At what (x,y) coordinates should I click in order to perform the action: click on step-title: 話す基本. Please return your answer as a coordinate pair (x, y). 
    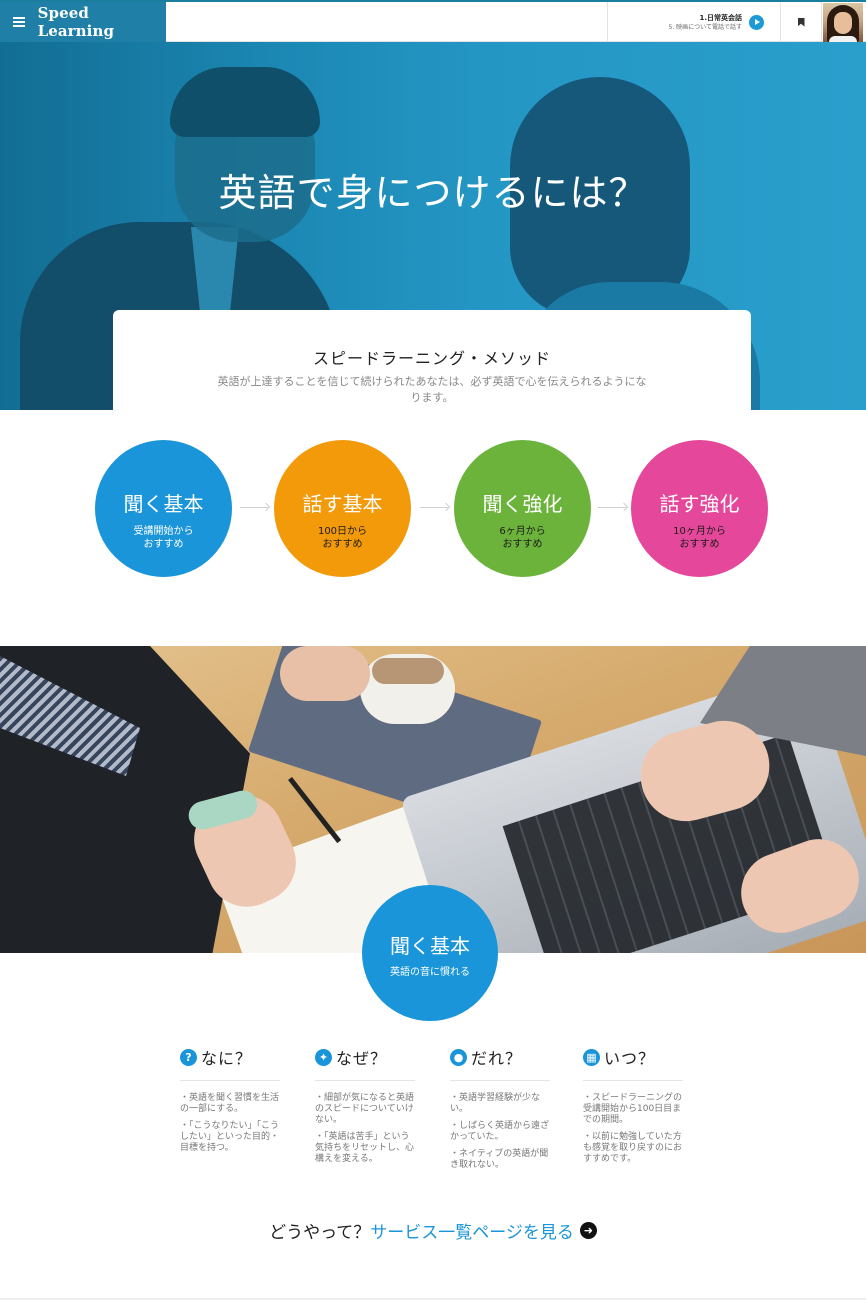
    Looking at the image, I should click on (342, 504).